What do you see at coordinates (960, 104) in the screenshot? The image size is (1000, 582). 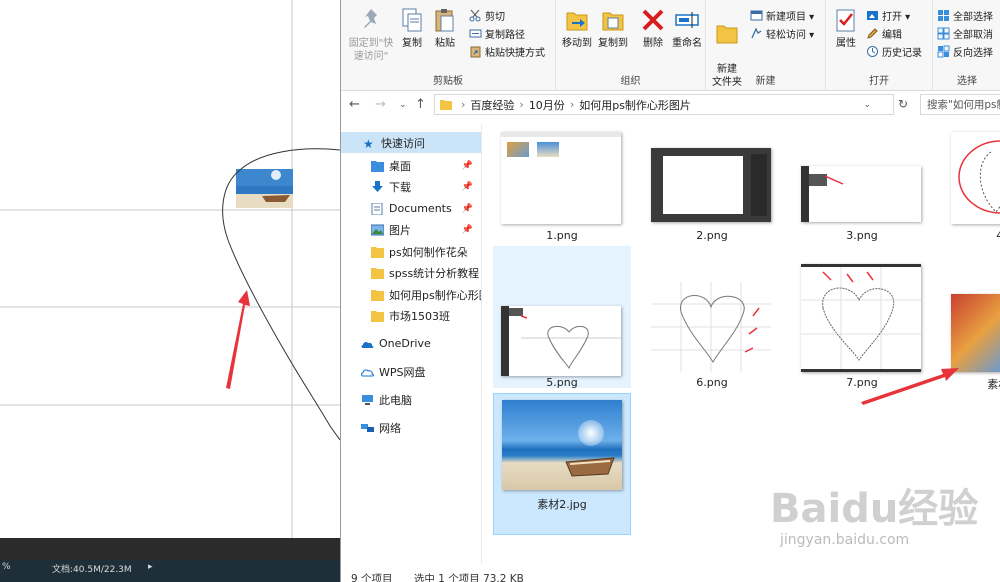 I see `search-input: 搜索"如何用ps制作心形图片"` at bounding box center [960, 104].